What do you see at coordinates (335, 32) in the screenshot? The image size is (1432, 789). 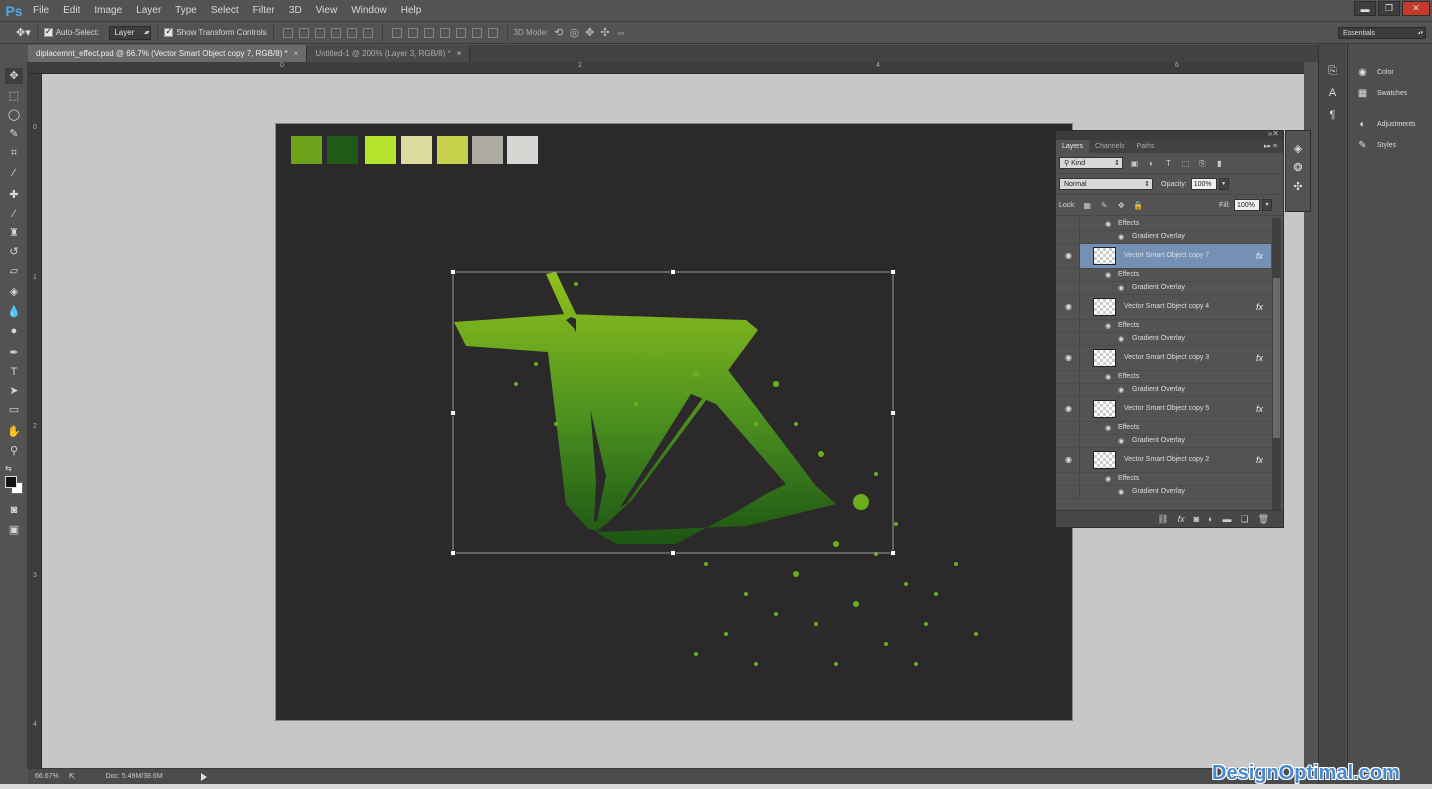 I see `align-left-icon` at bounding box center [335, 32].